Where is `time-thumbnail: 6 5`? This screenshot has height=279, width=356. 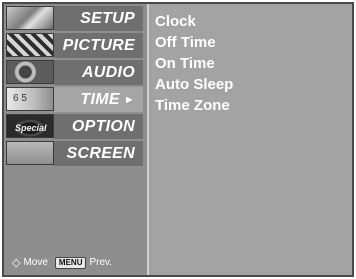
time-thumbnail: 6 5 is located at coordinates (30, 99).